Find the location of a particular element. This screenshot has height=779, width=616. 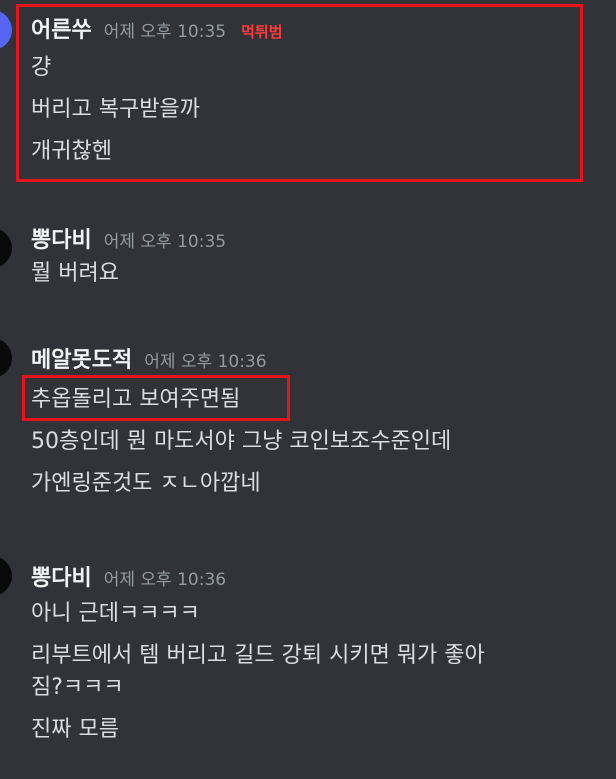

message-text: 가엔링준것도 ㅈㄴ아깝네 is located at coordinates (146, 483).